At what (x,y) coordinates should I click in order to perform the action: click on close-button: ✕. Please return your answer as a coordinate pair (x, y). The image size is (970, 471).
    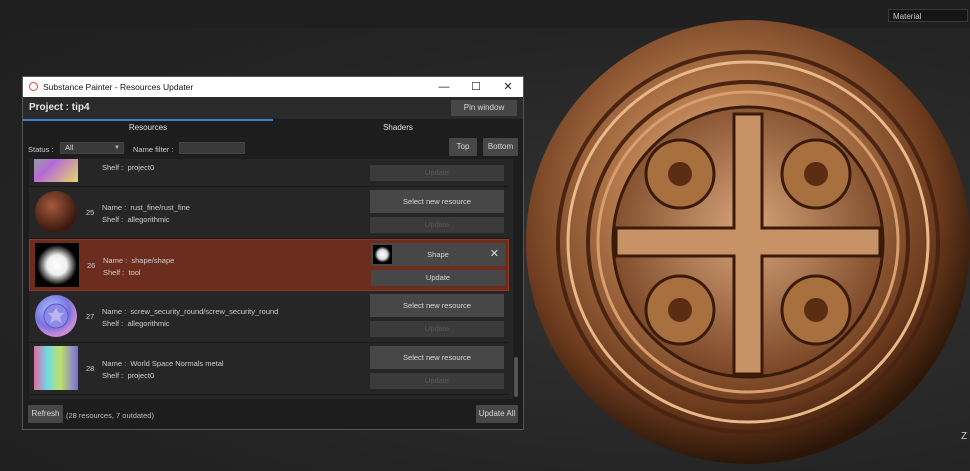
    Looking at the image, I should click on (508, 87).